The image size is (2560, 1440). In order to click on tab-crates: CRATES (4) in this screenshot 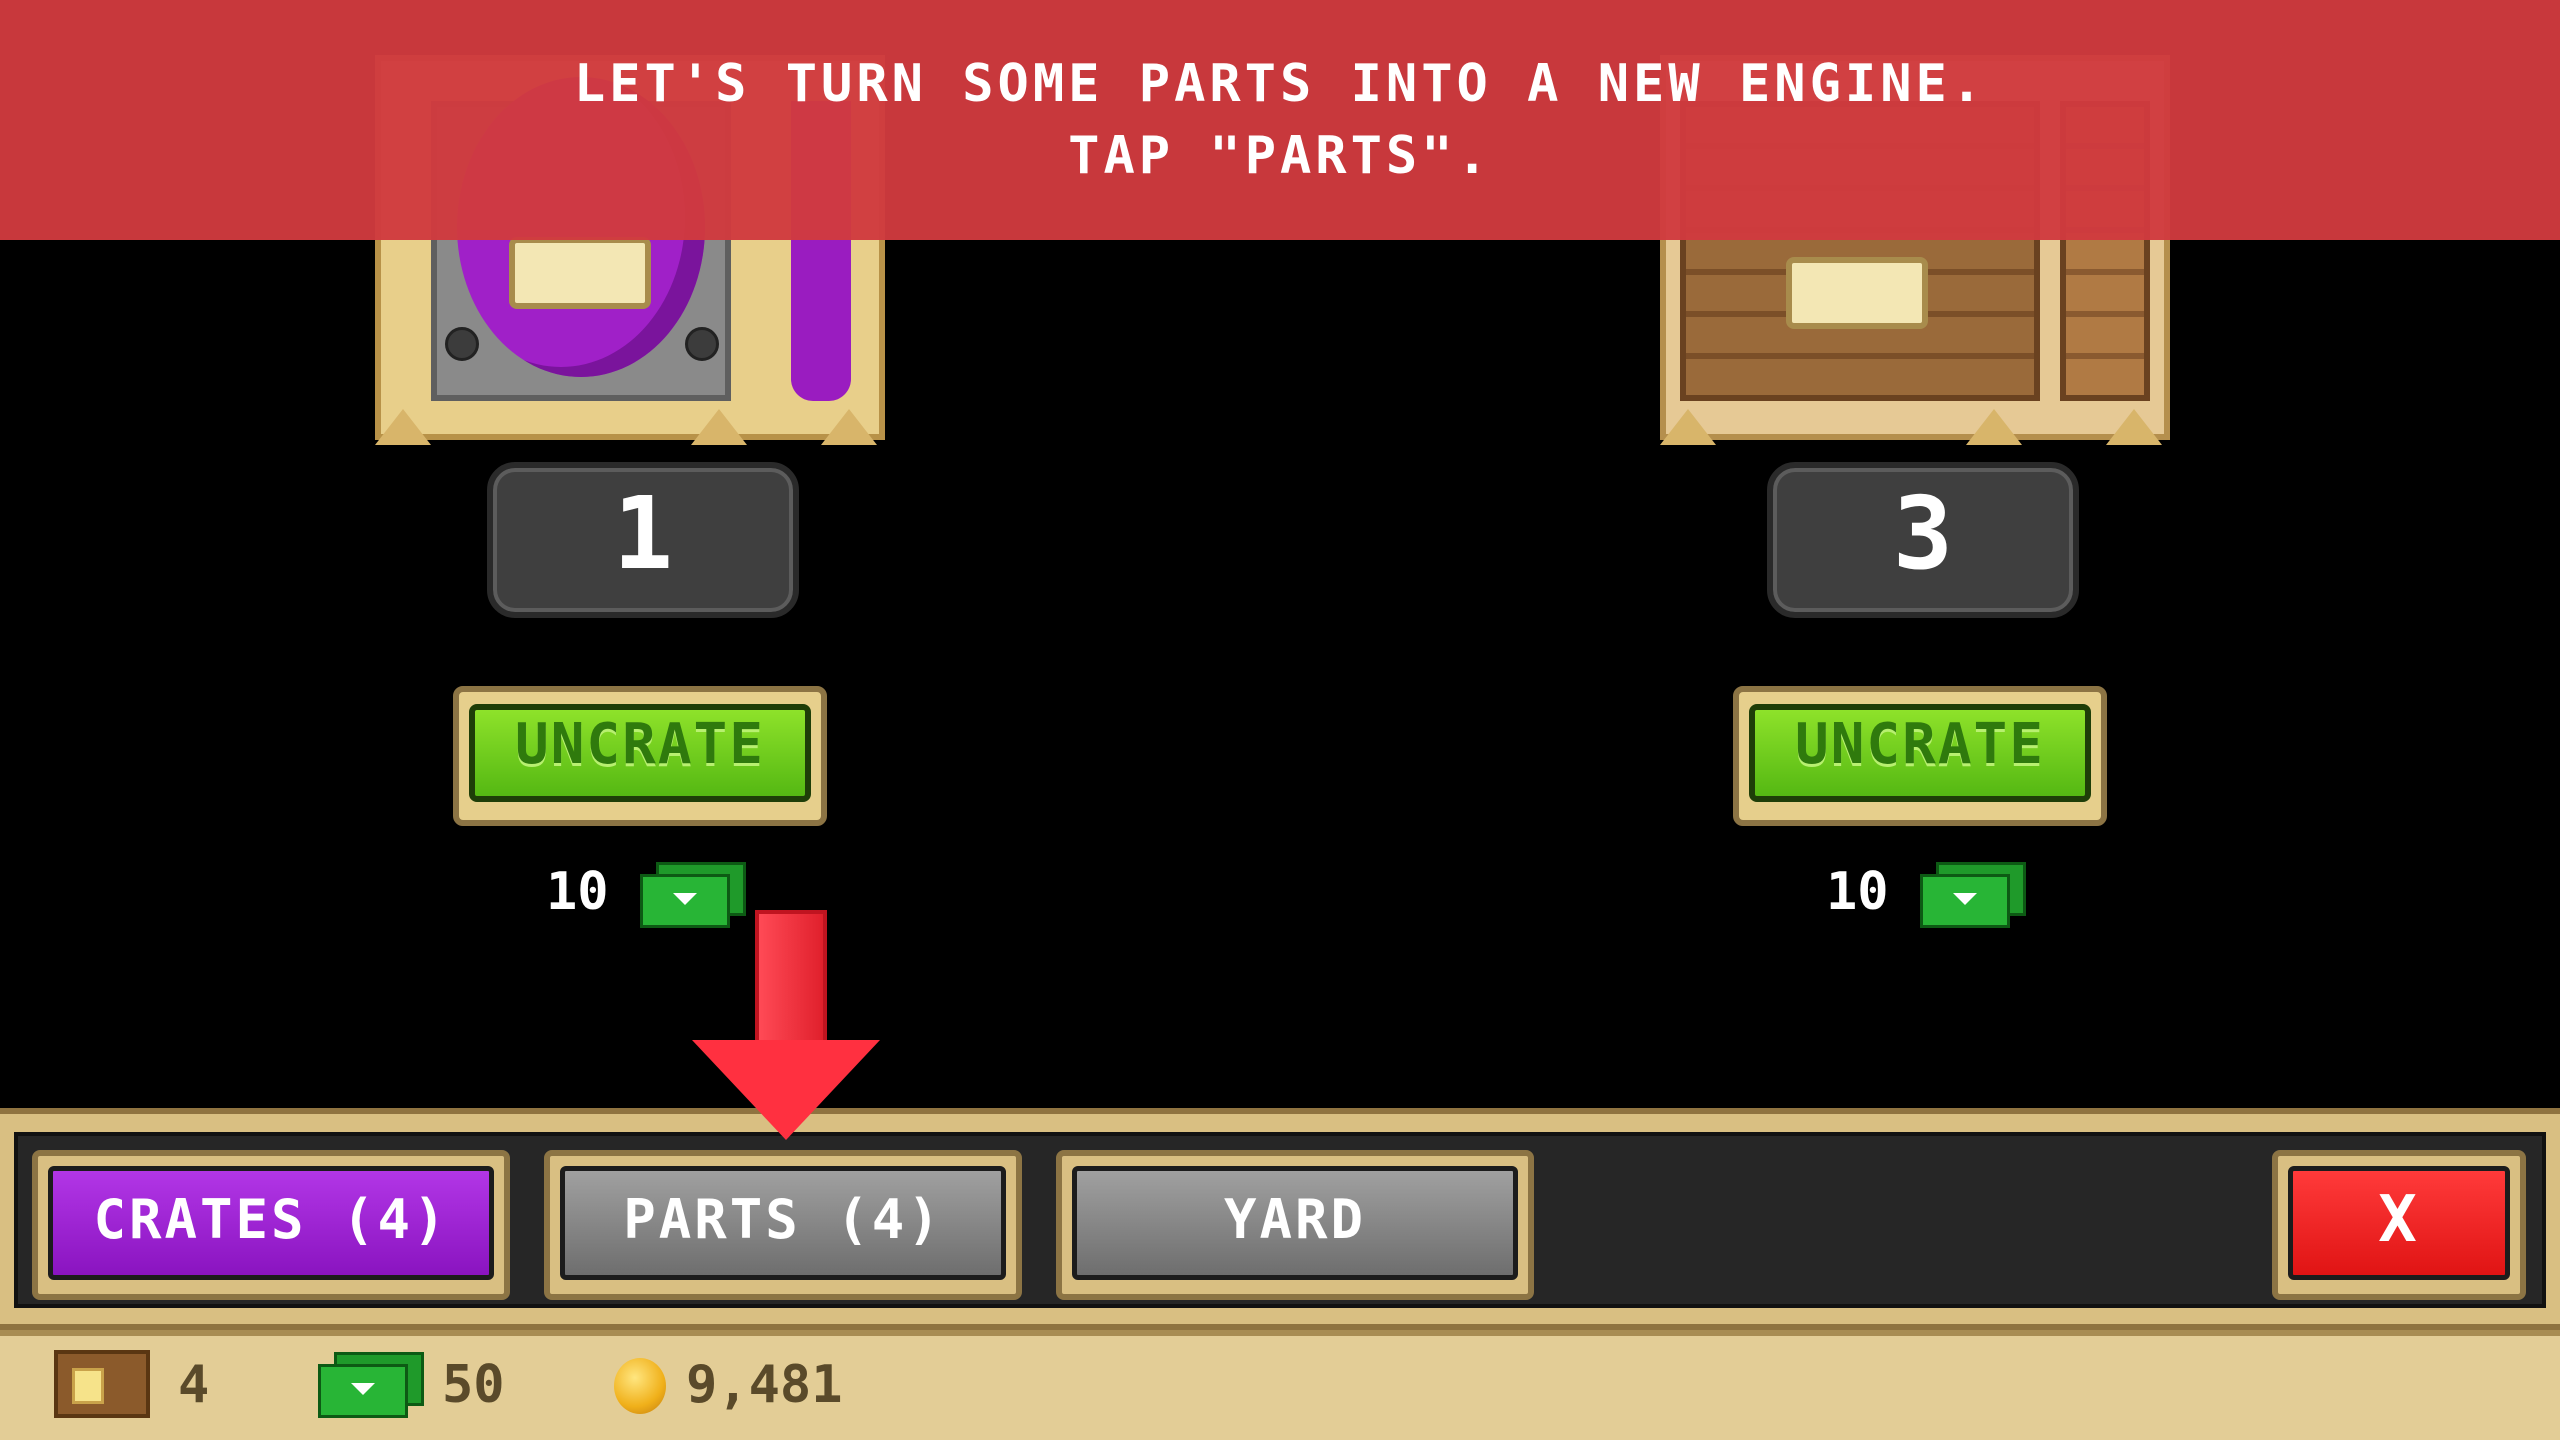, I will do `click(271, 1225)`.